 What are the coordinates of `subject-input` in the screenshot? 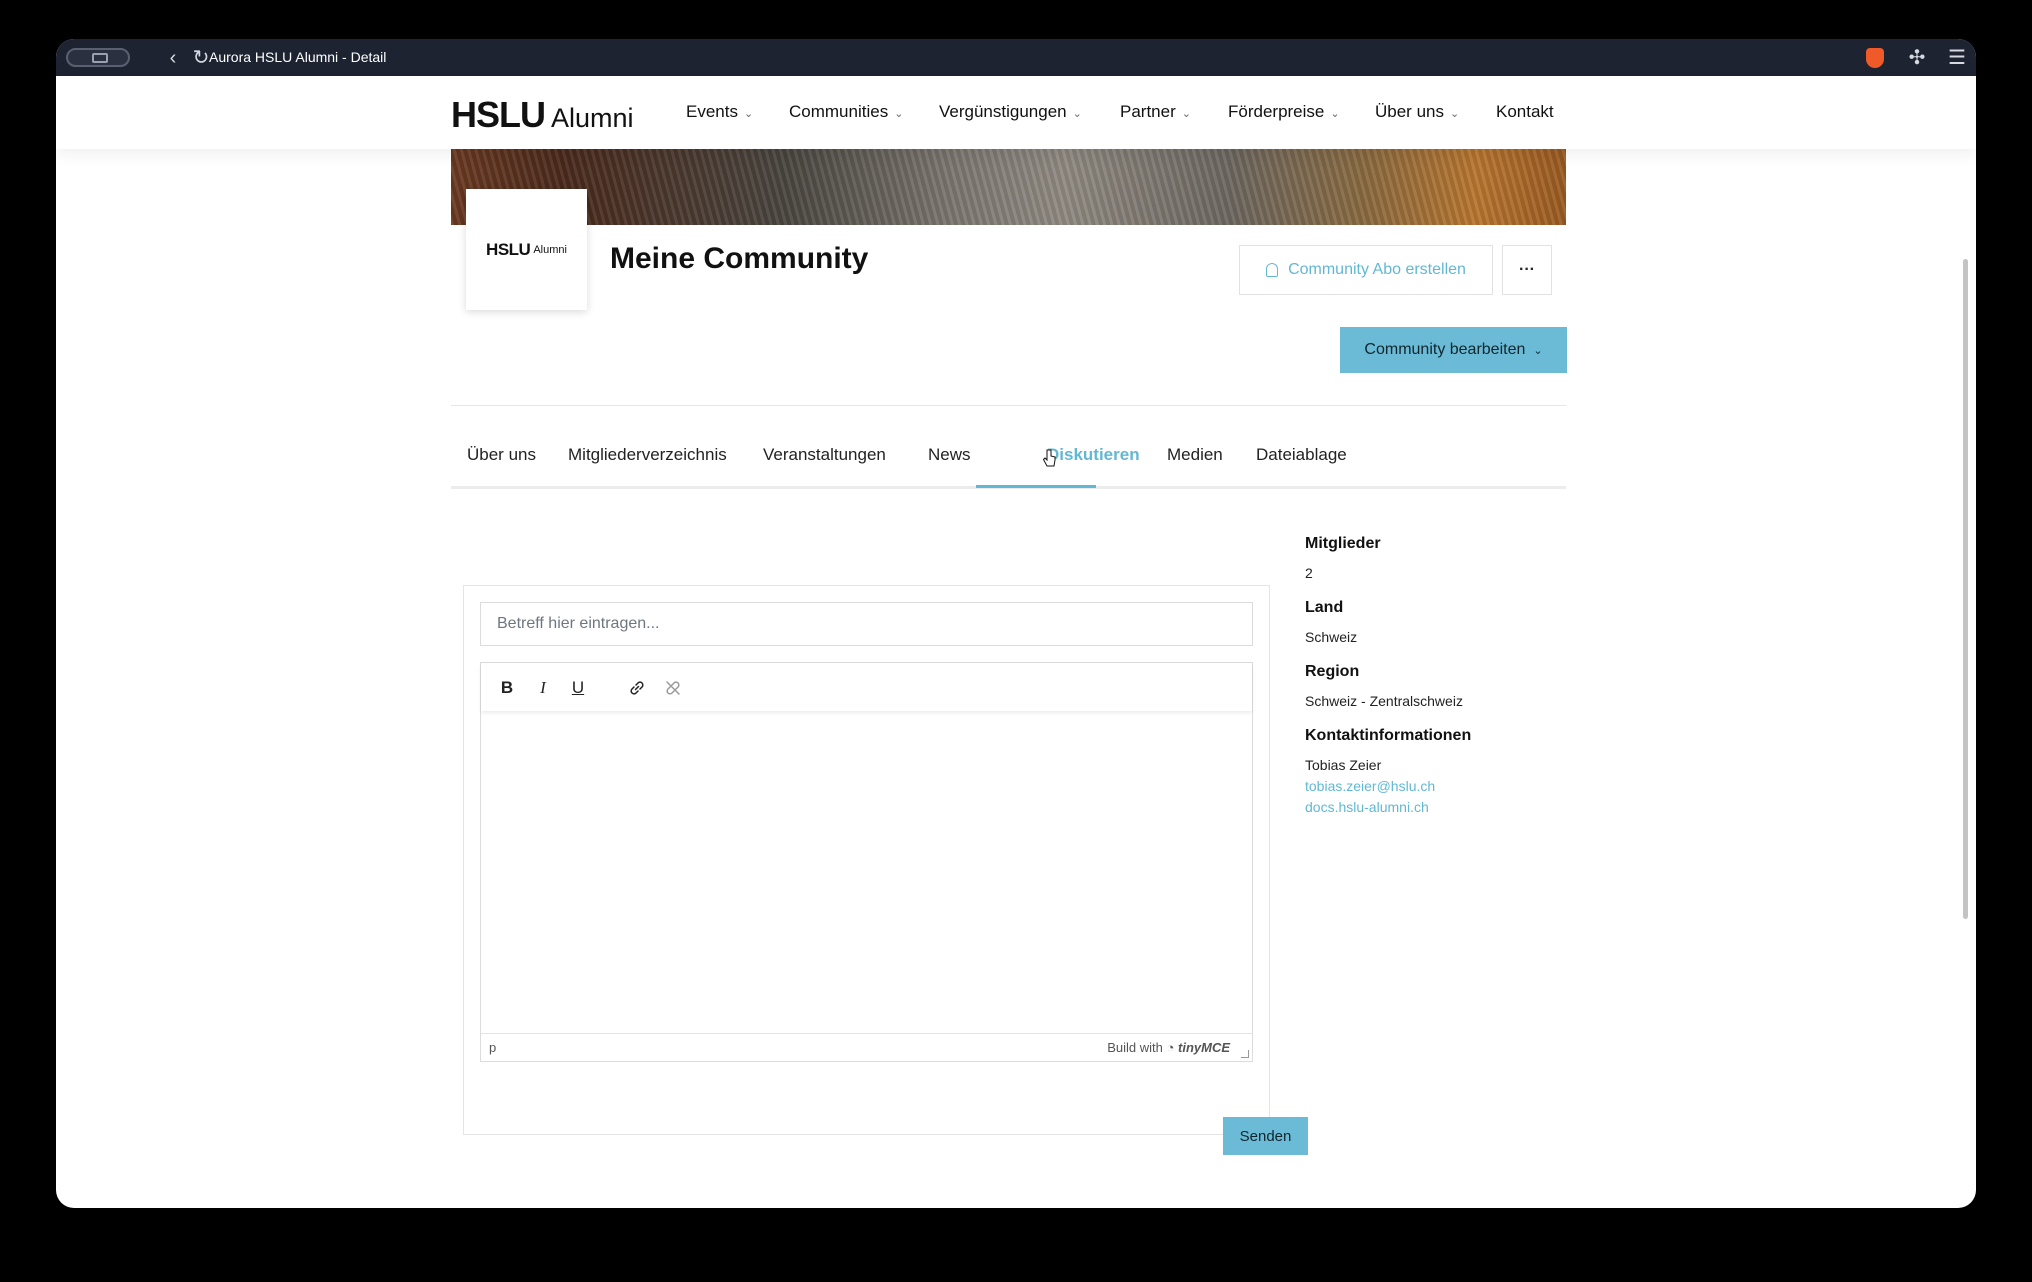 It's located at (866, 624).